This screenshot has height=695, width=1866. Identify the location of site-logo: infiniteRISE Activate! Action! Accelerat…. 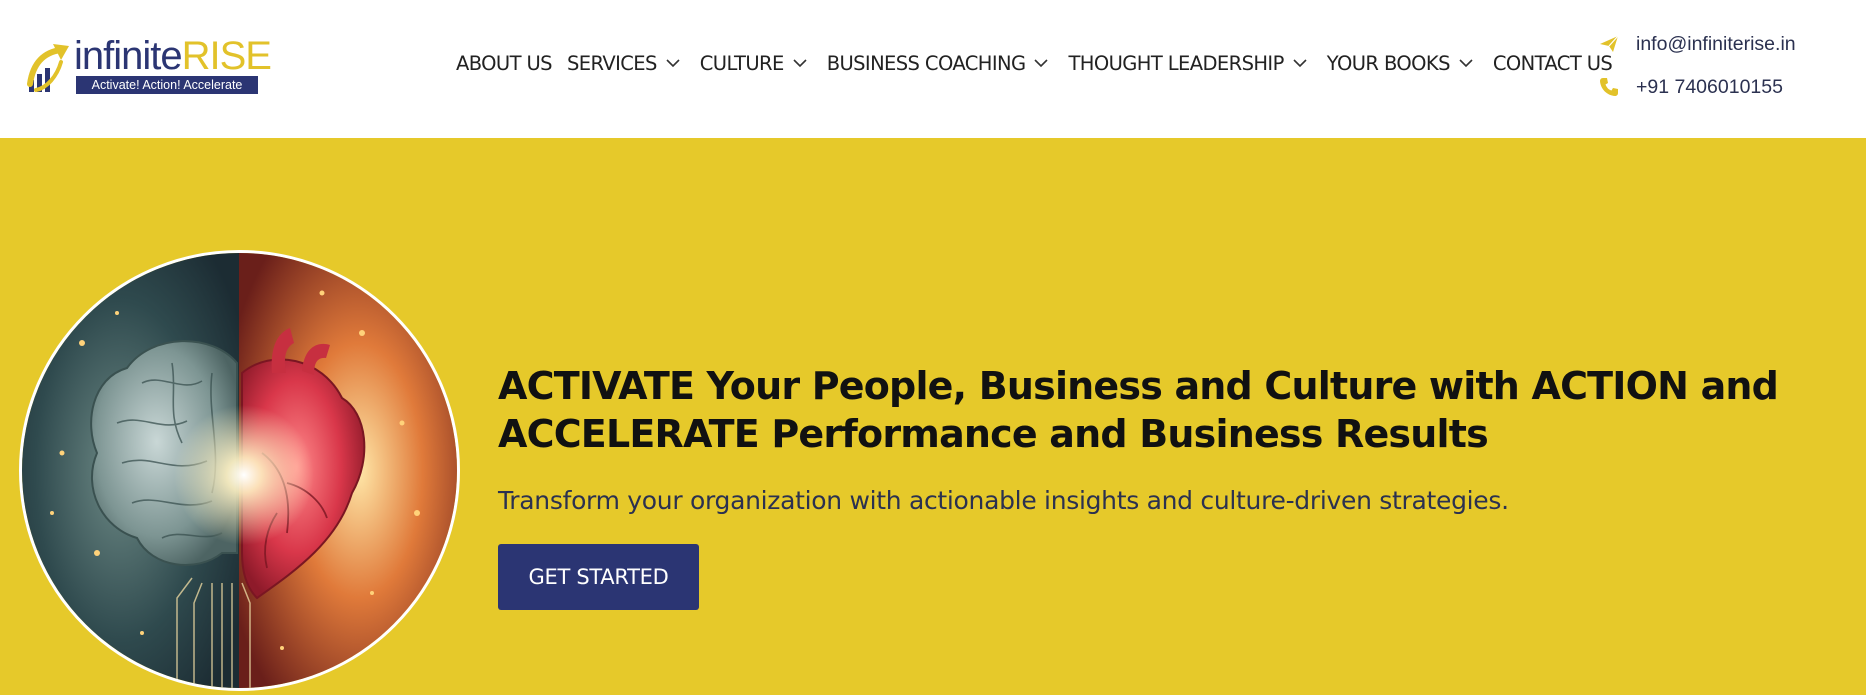
(149, 65).